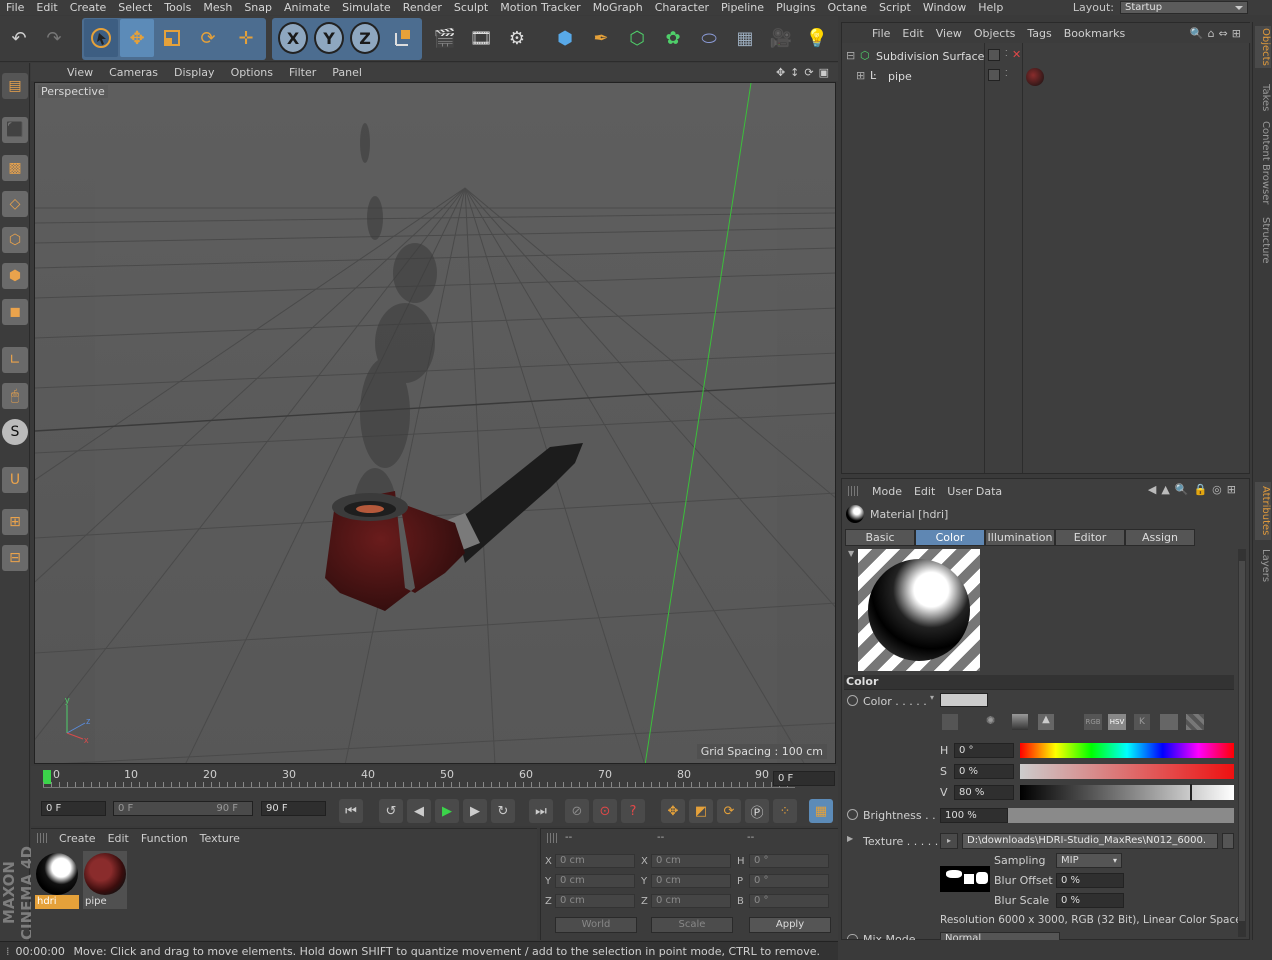 The width and height of the screenshot is (1272, 960). What do you see at coordinates (595, 901) in the screenshot?
I see `position-z-field: 0 cm` at bounding box center [595, 901].